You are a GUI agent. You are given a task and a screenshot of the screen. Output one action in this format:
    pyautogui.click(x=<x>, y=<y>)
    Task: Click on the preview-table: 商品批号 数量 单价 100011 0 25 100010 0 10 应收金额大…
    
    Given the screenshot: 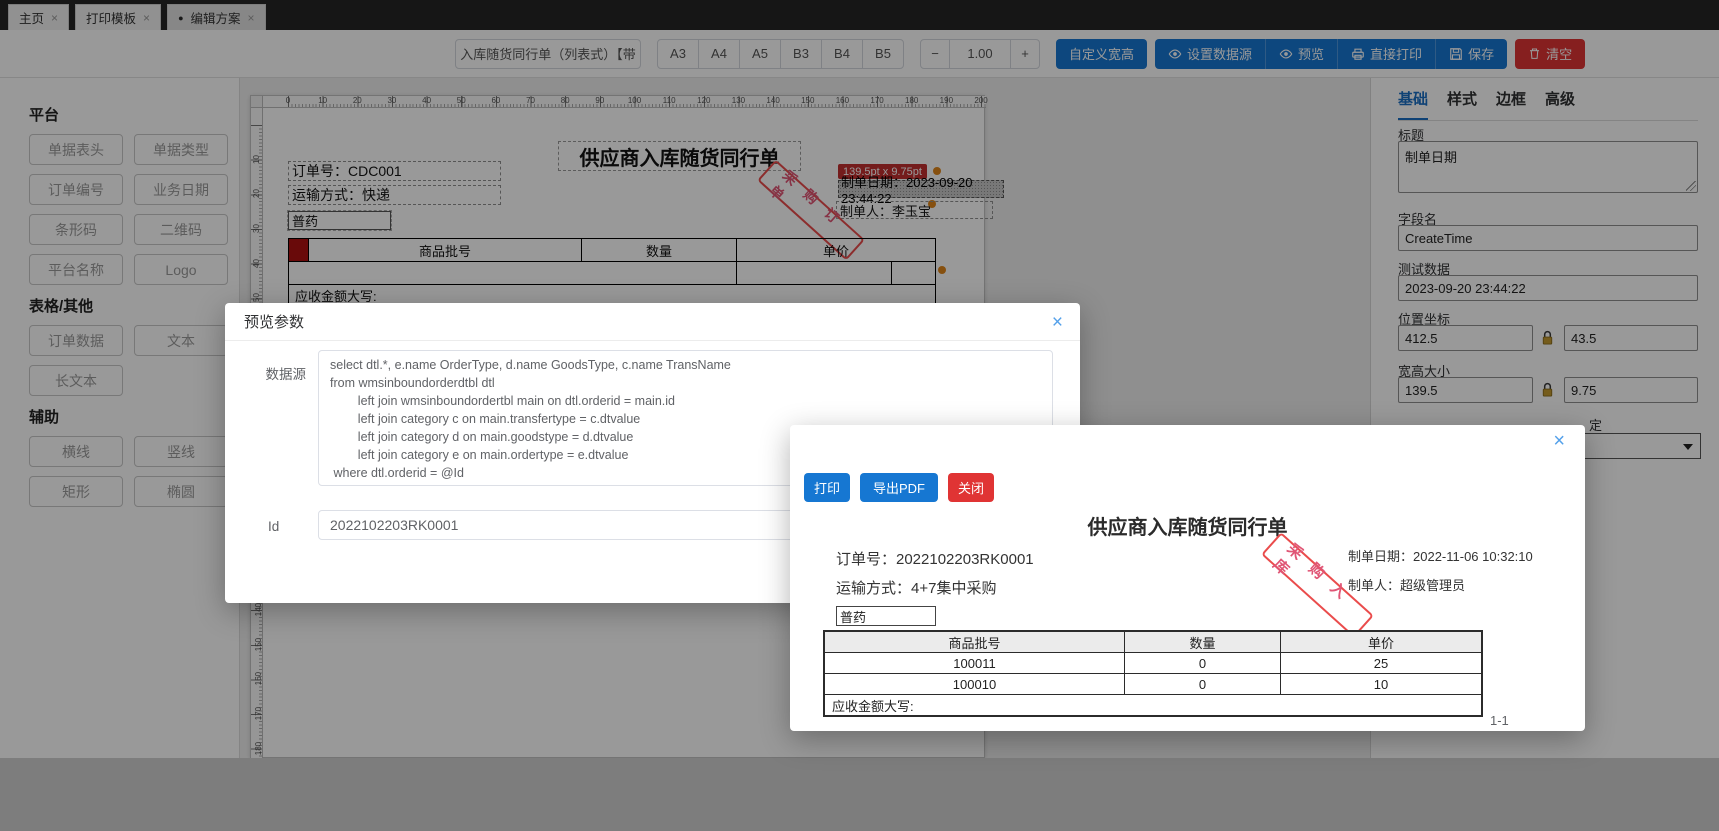 What is the action you would take?
    pyautogui.click(x=1153, y=673)
    